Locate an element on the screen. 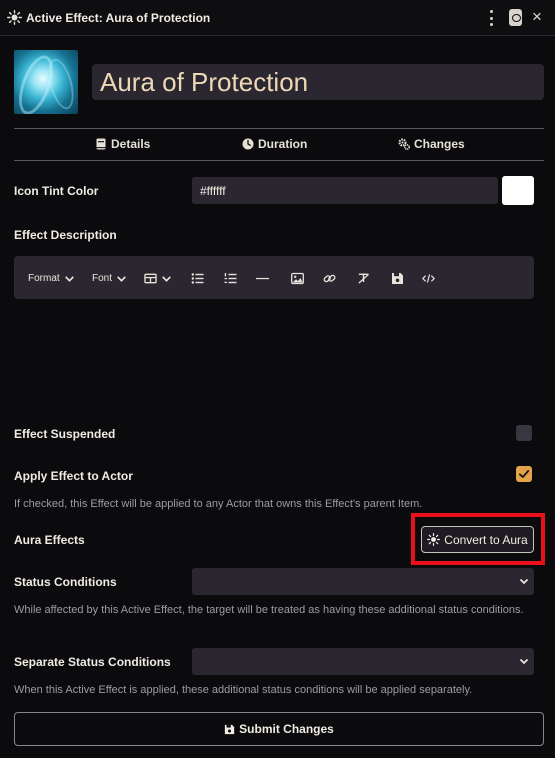 This screenshot has height=758, width=555. horizontal-rule-button is located at coordinates (262, 278).